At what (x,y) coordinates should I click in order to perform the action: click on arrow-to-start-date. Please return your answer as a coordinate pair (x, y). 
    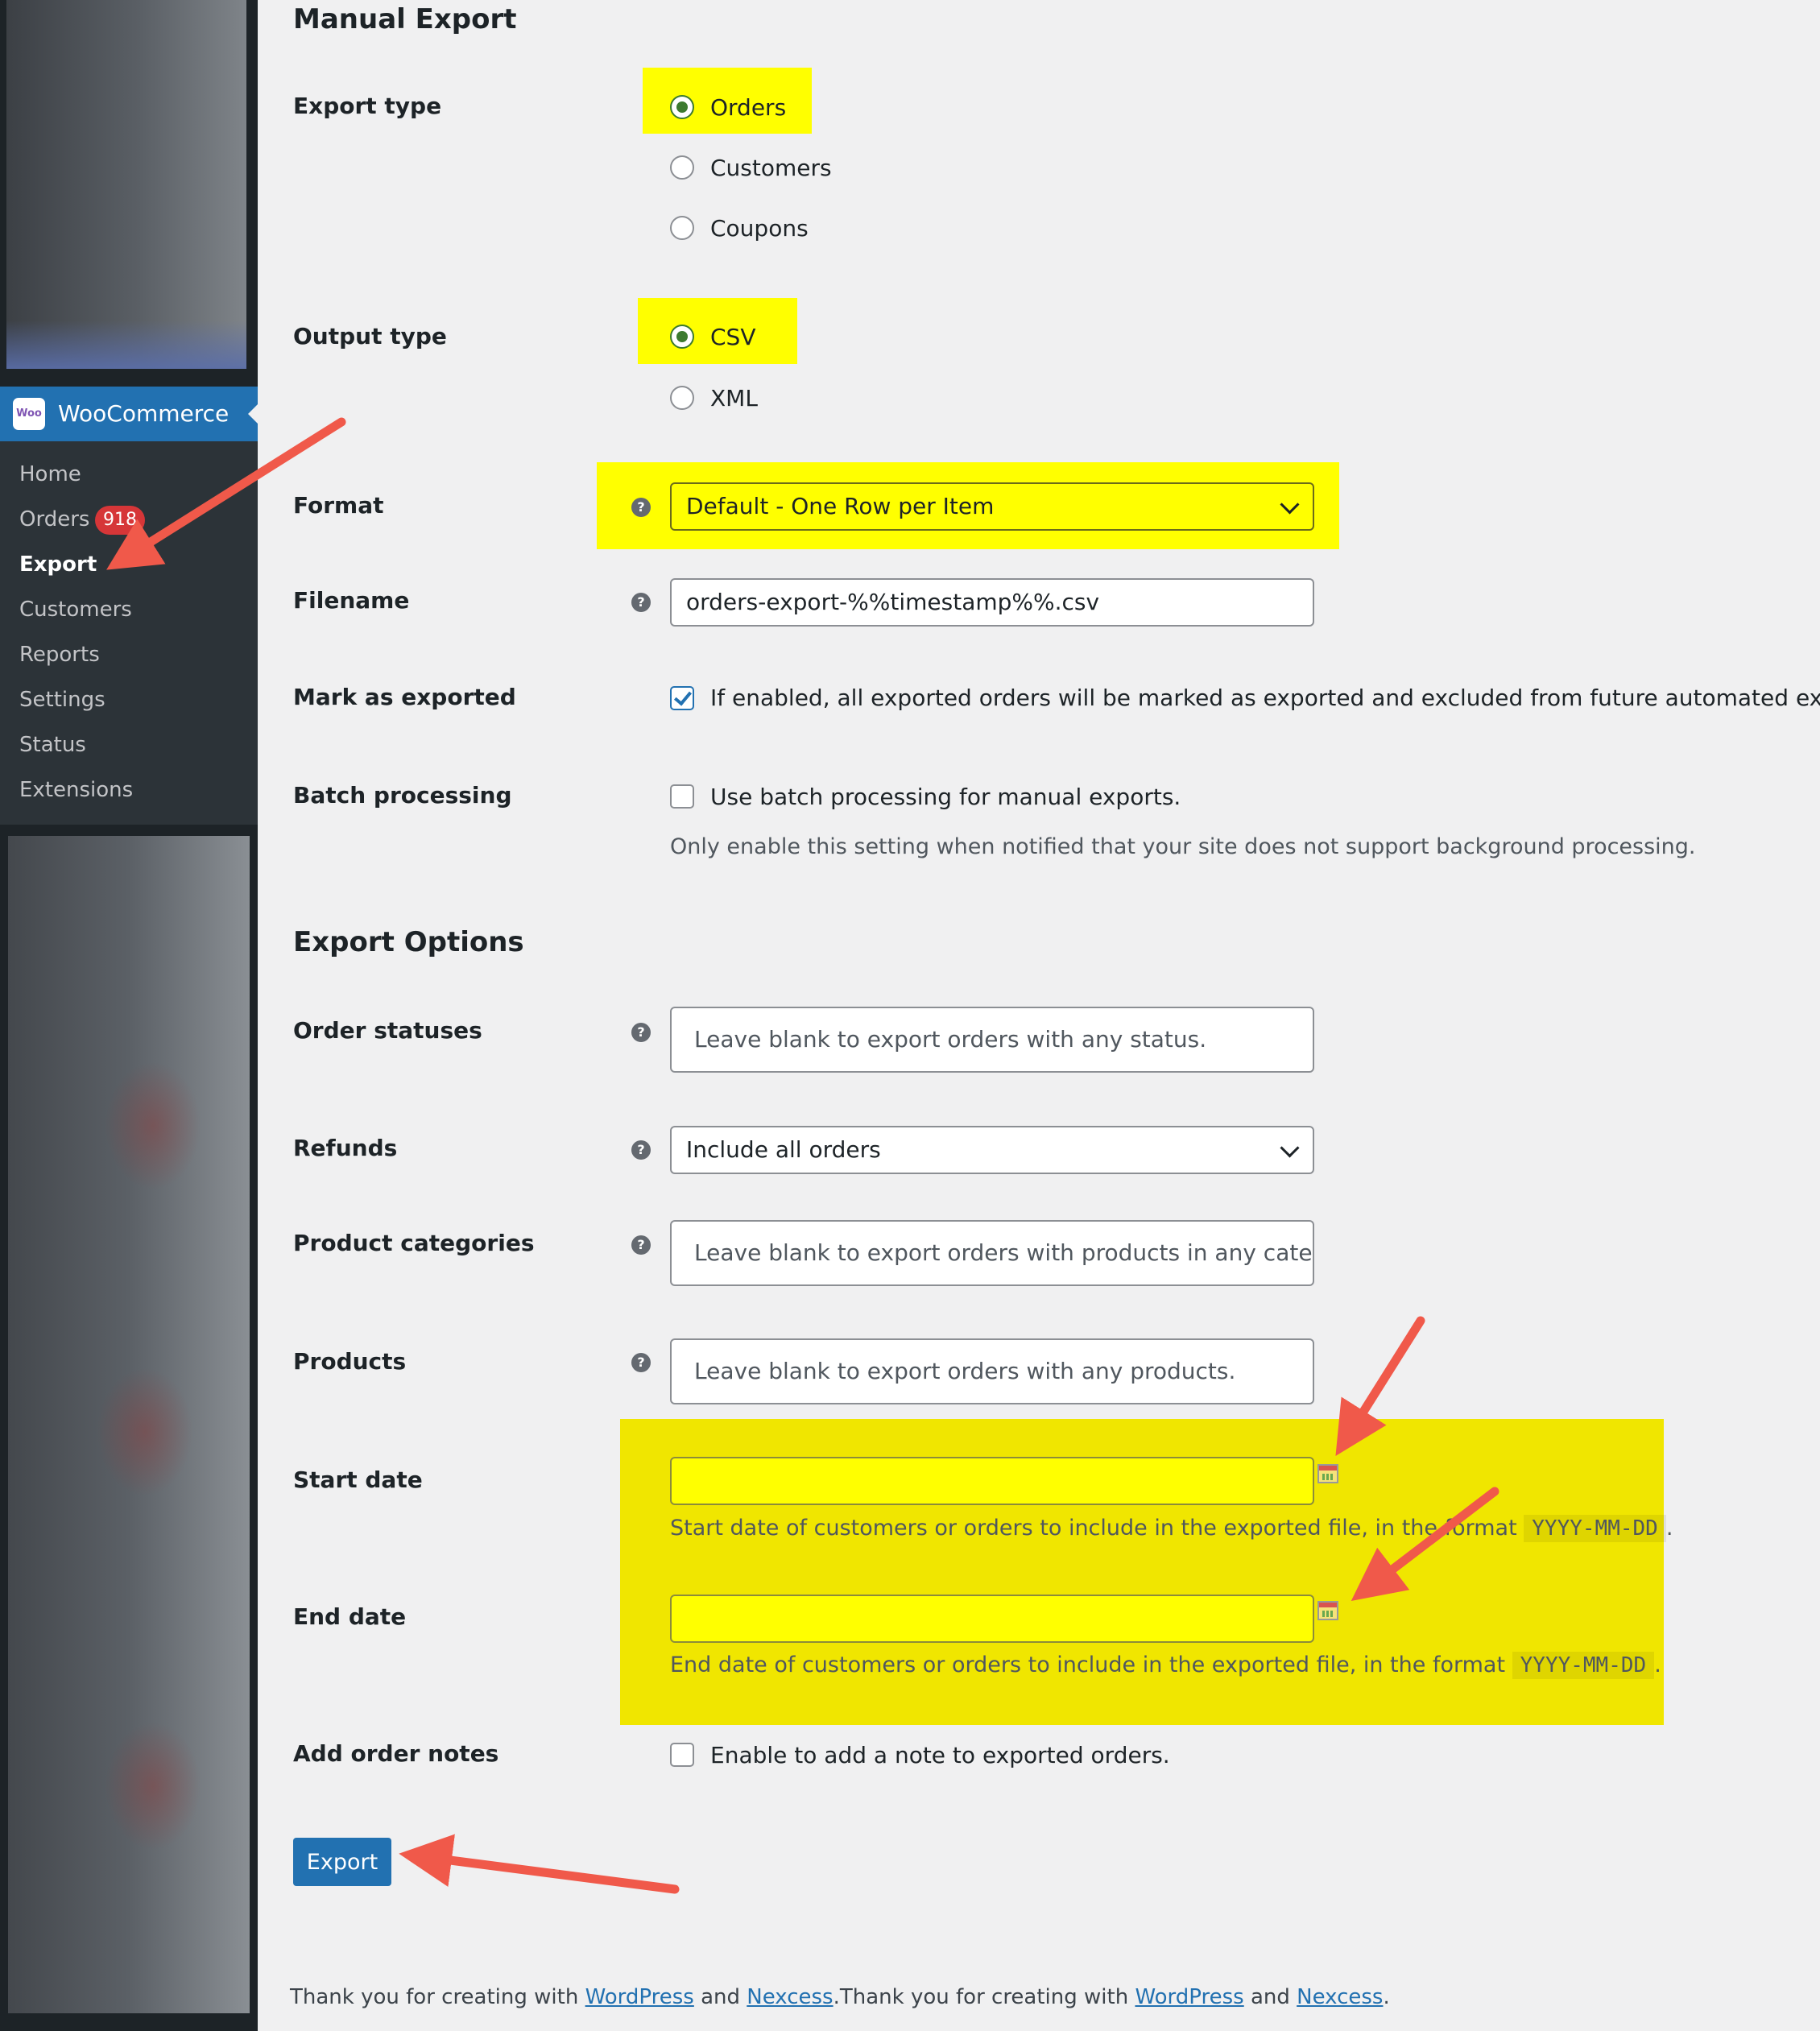
    Looking at the image, I should click on (1380, 1386).